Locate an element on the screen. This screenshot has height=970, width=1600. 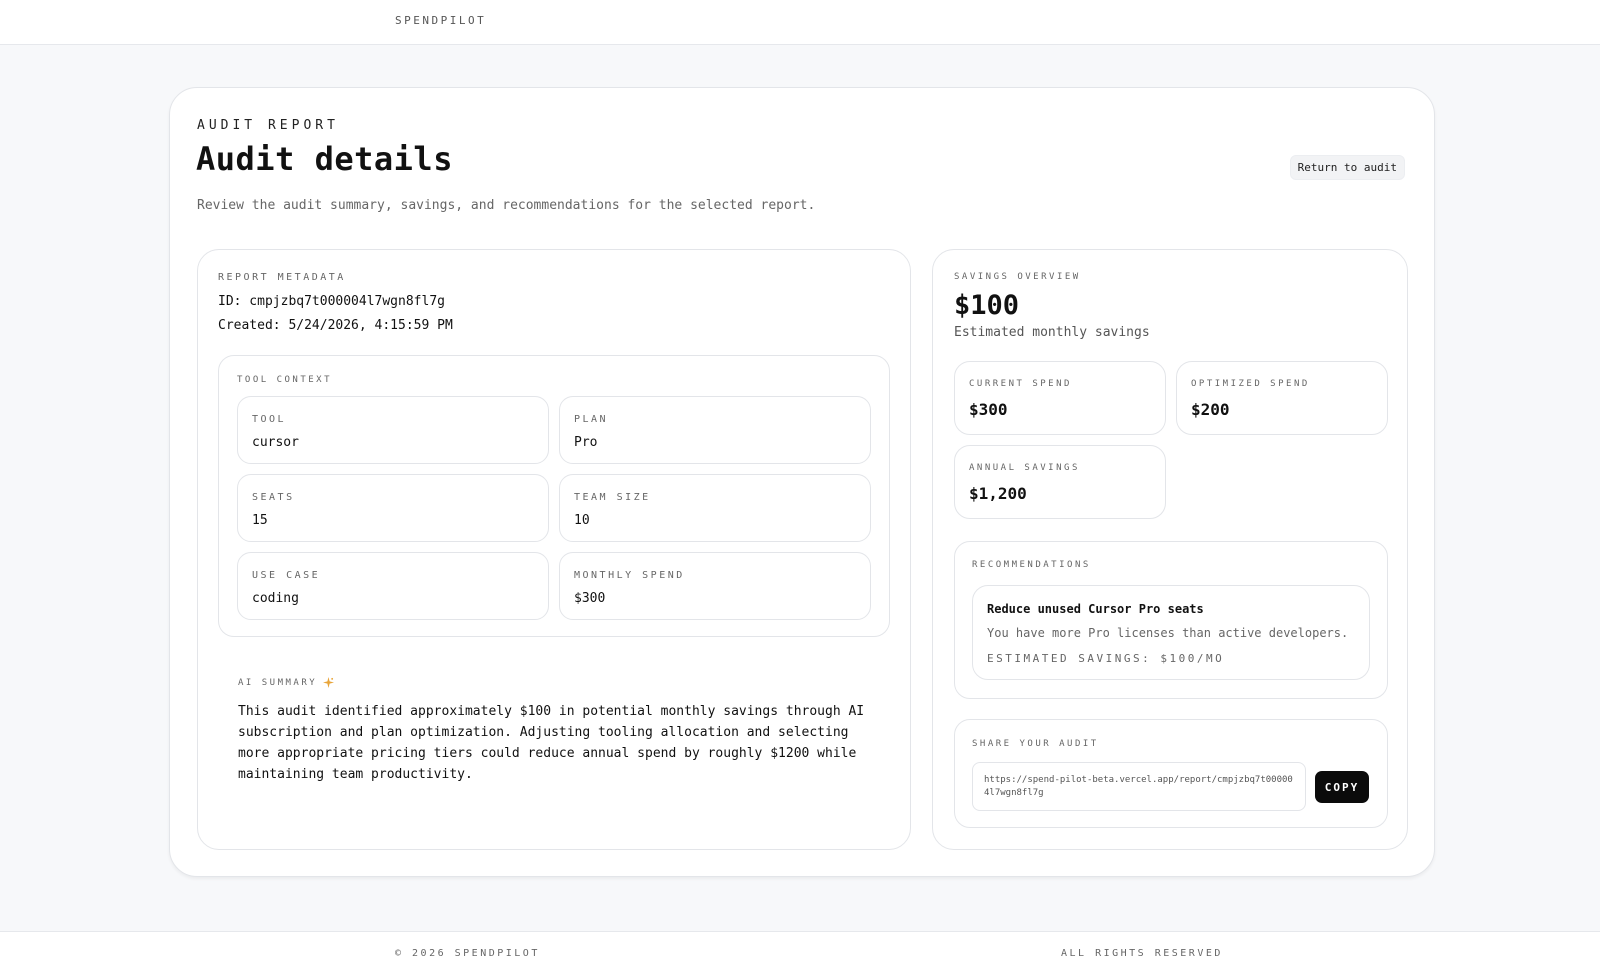
footer-rights: ALL RIGHTS RESERVED is located at coordinates (1142, 953).